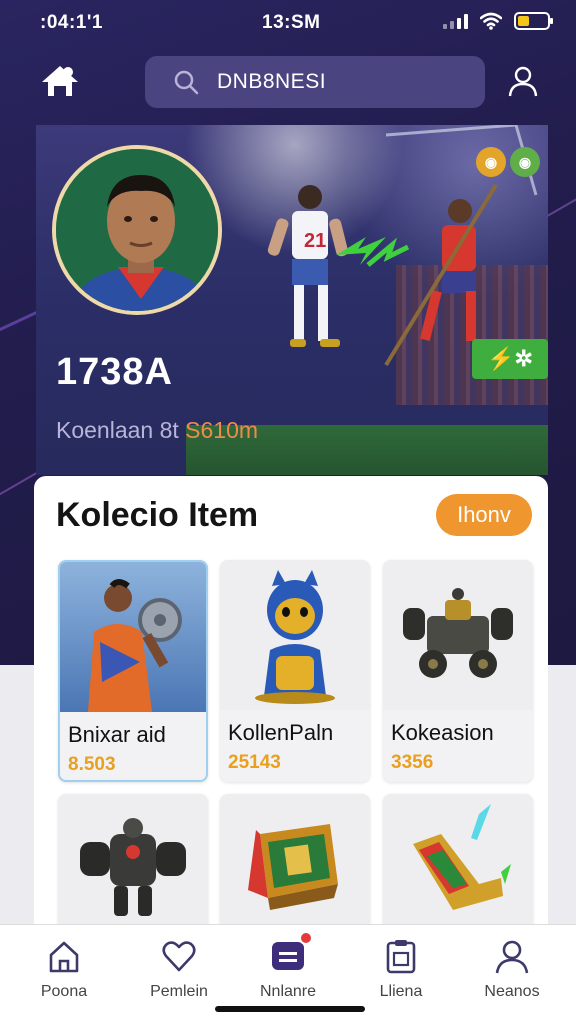 The height and width of the screenshot is (1024, 576). I want to click on player-portrait-icon, so click(137, 230).